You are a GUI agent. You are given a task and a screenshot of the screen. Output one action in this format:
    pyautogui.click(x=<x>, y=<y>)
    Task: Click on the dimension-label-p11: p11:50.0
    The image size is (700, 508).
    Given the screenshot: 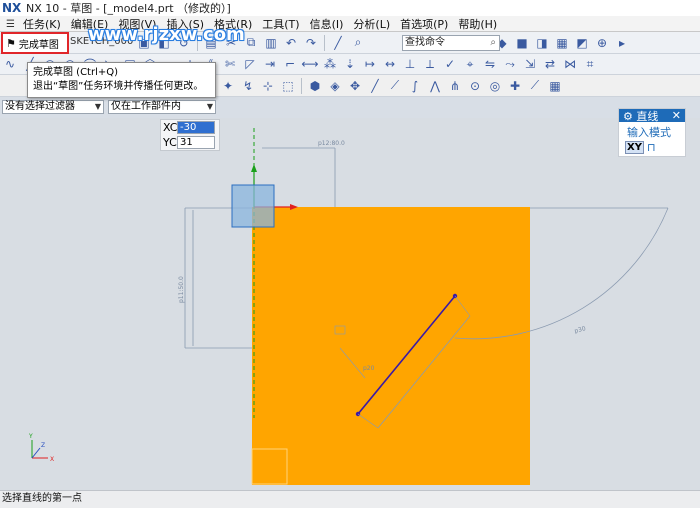 What is the action you would take?
    pyautogui.click(x=181, y=289)
    